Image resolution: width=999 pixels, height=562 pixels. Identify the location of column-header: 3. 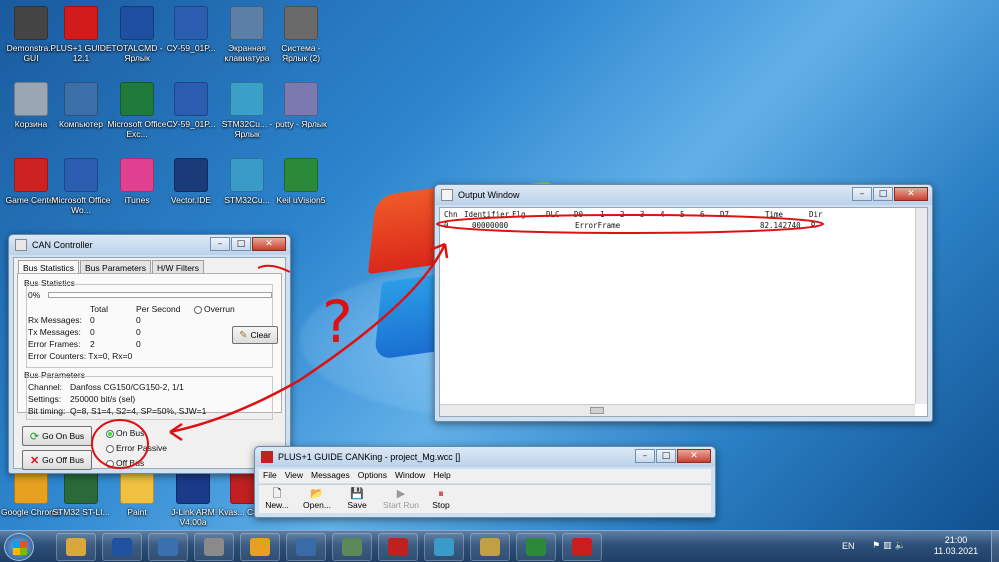
(642, 214).